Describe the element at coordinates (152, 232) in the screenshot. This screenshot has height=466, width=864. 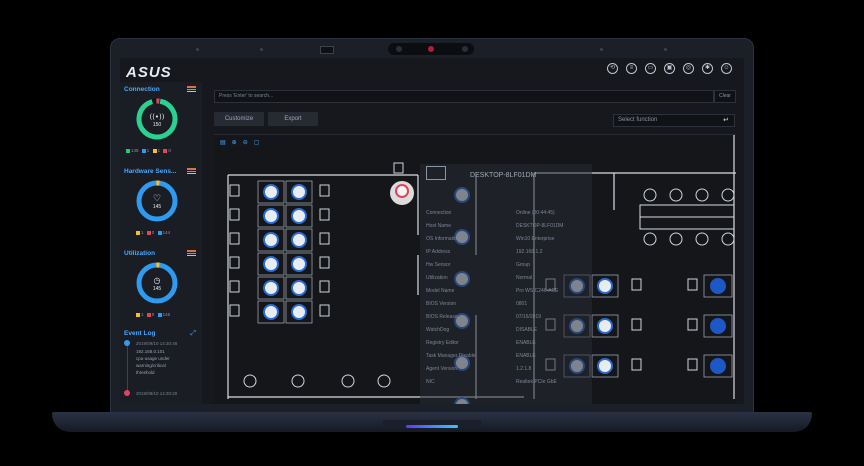
I see `hardware-legend: 1 0 144` at that location.